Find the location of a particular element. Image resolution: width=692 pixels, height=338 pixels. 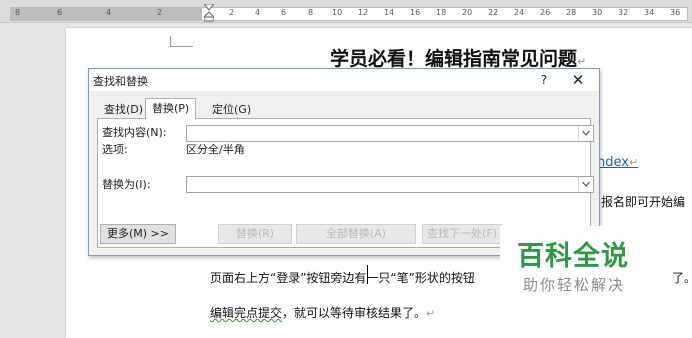

margin-corner-mark is located at coordinates (181, 41).